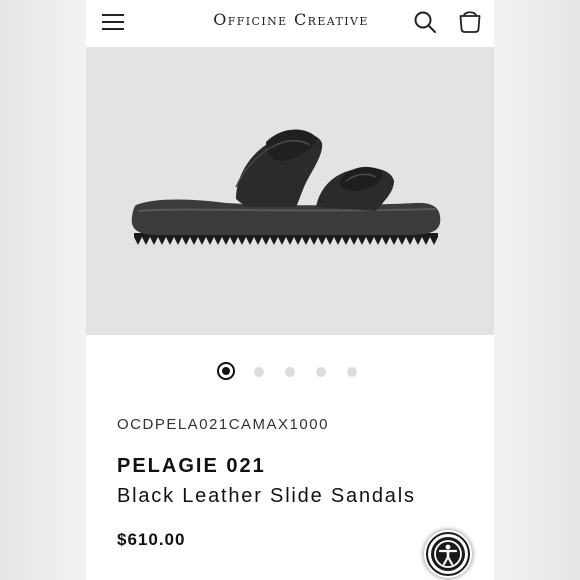 This screenshot has height=580, width=580. What do you see at coordinates (470, 21) in the screenshot?
I see `shopping-bag-icon` at bounding box center [470, 21].